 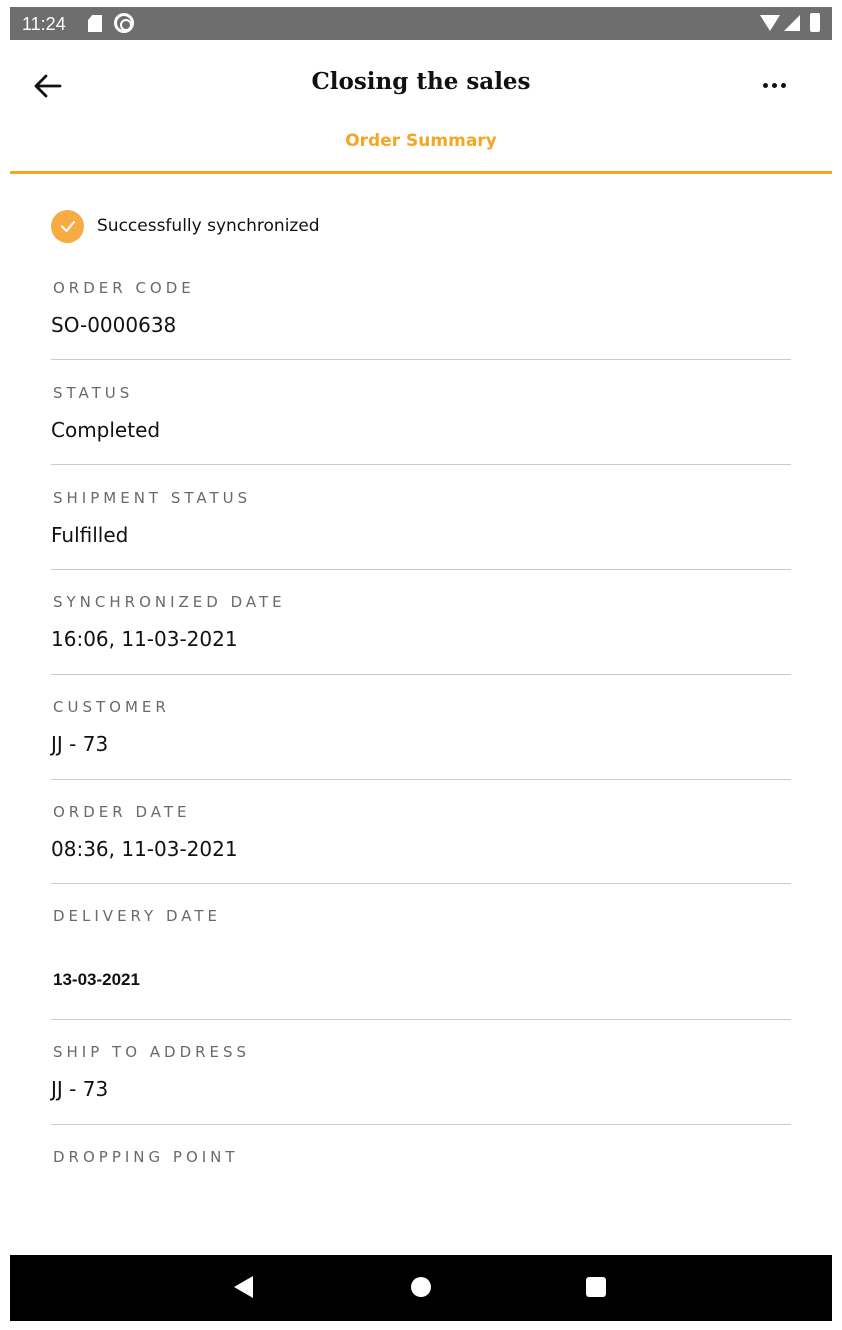 I want to click on check-circle-icon, so click(x=67, y=226).